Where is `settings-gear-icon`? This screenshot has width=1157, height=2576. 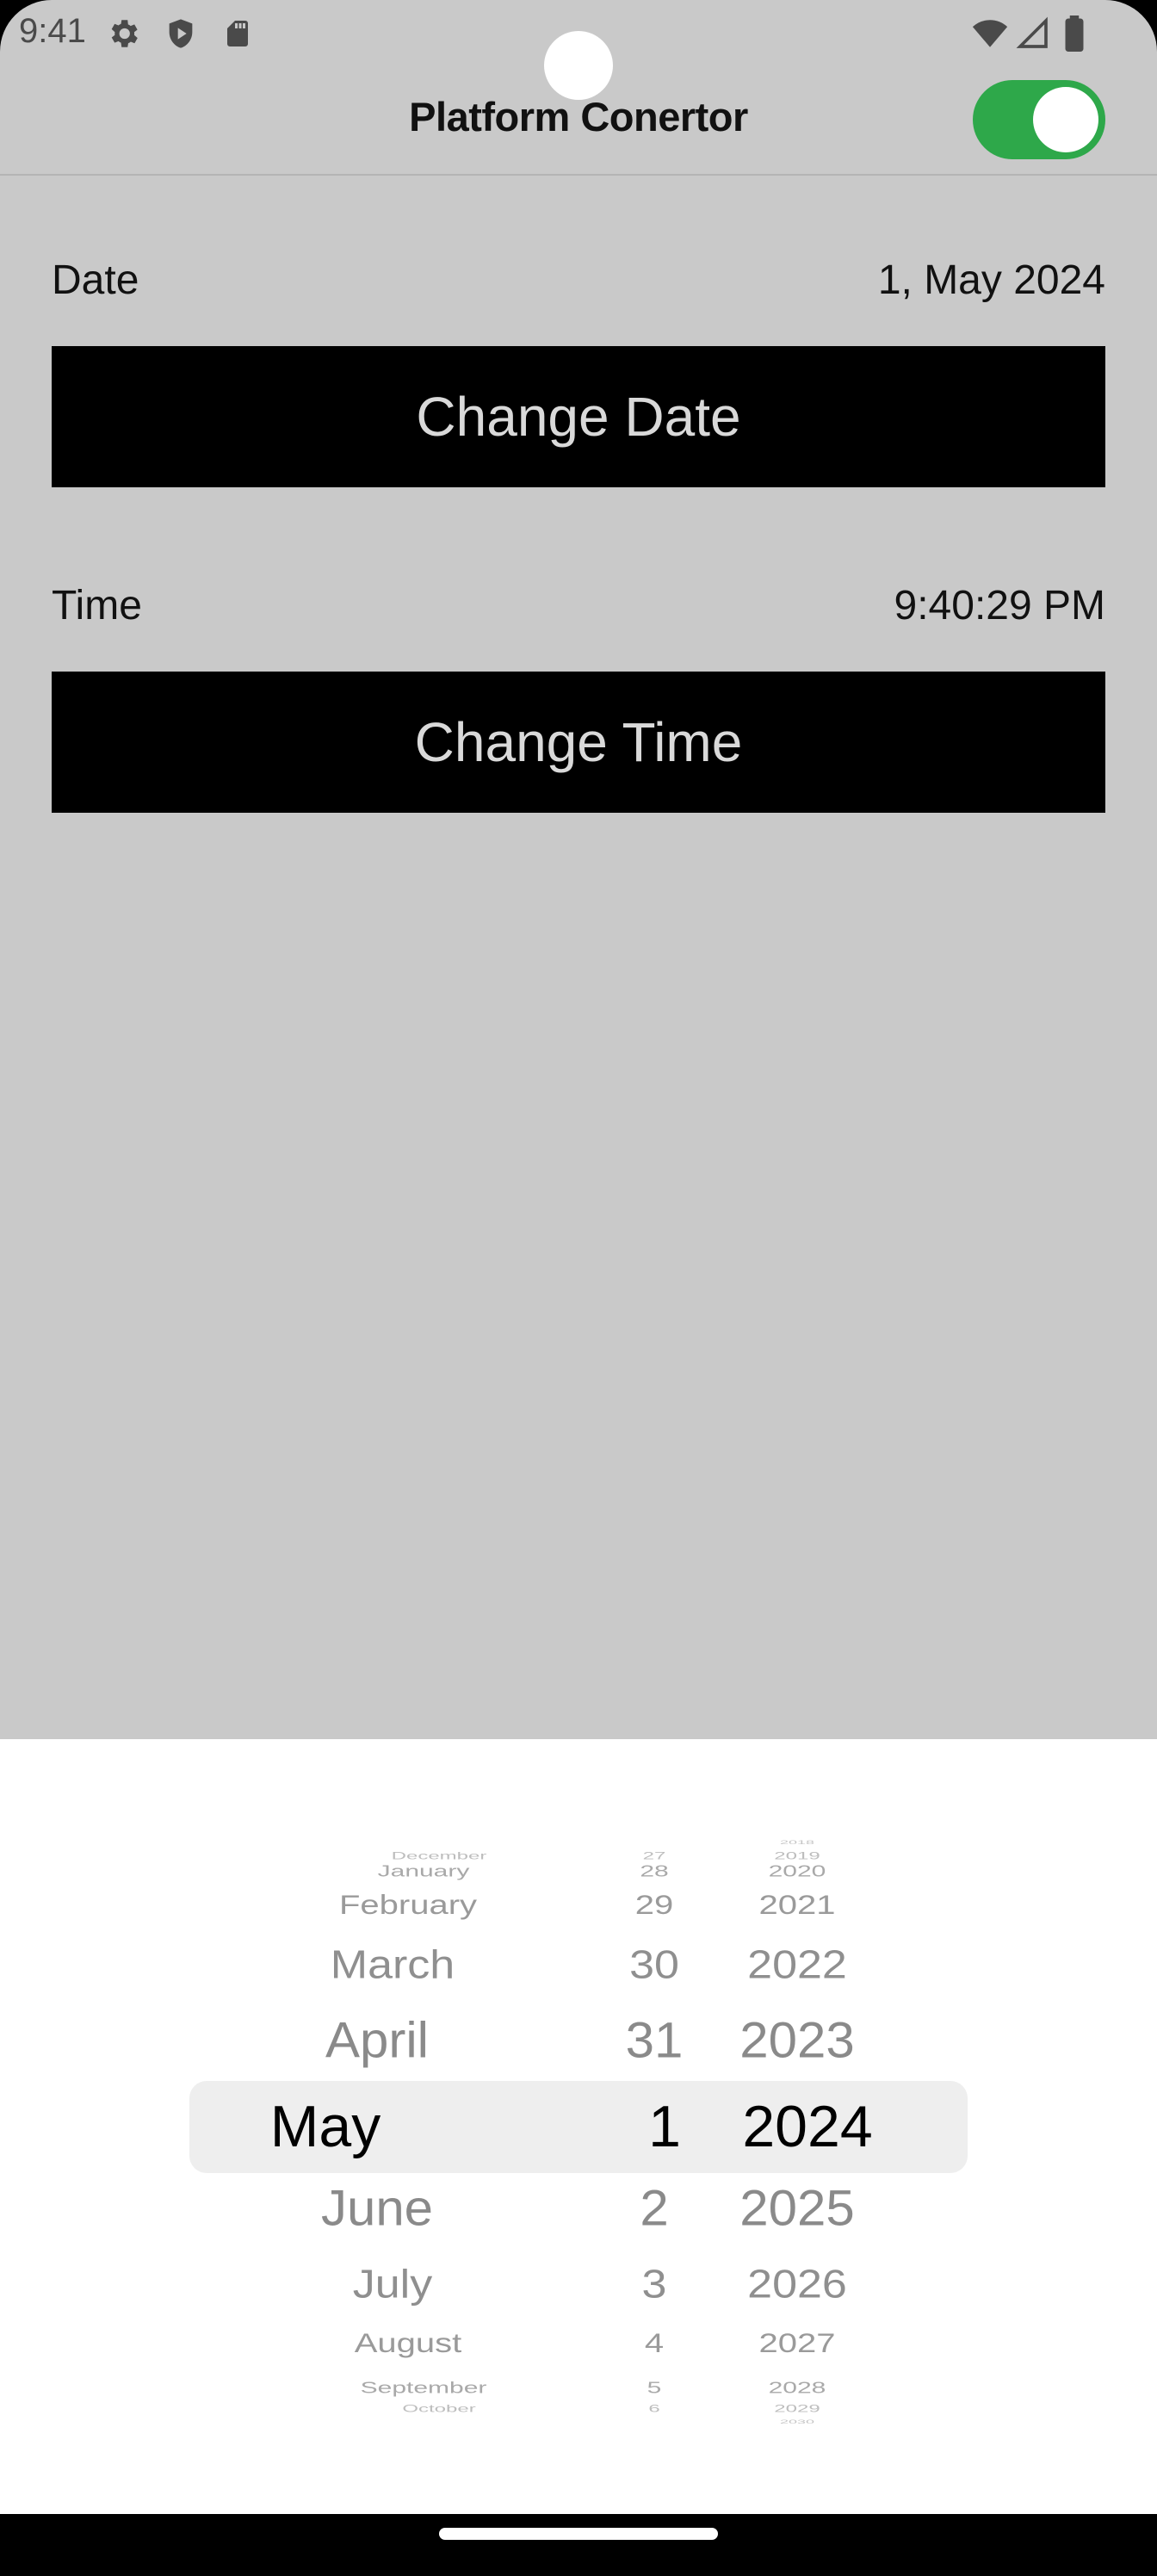
settings-gear-icon is located at coordinates (125, 33).